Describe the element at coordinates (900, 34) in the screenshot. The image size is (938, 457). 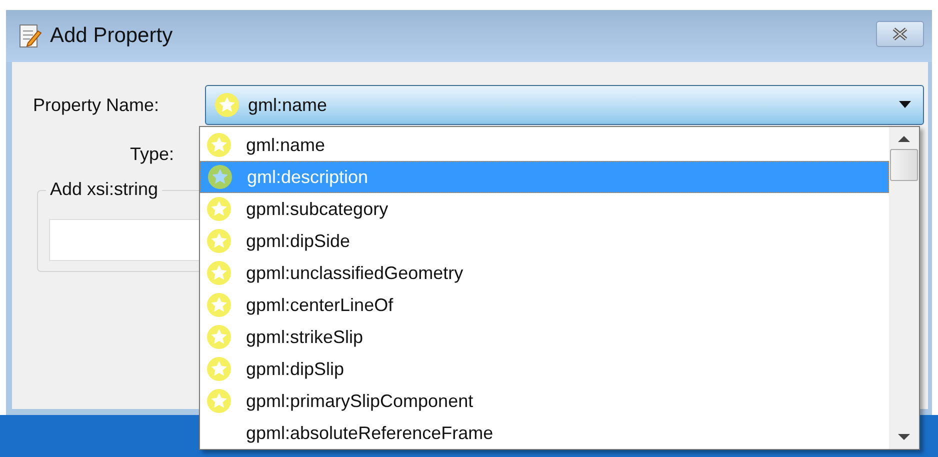
I see `close-button` at that location.